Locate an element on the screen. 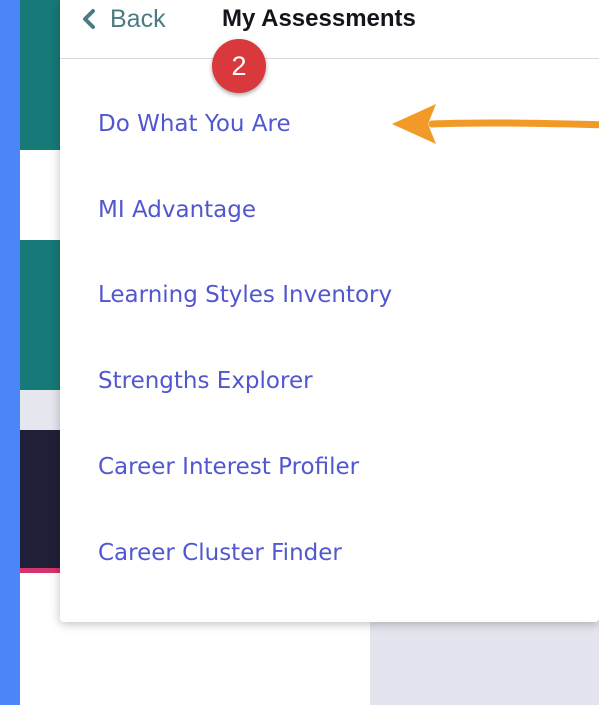  menu-item-career-interest-profiler: Career Interest Profiler is located at coordinates (228, 467).